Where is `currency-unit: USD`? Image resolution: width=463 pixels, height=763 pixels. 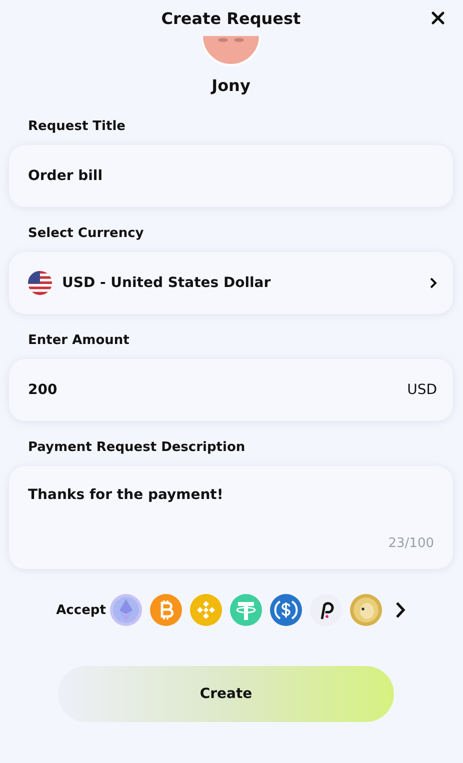 currency-unit: USD is located at coordinates (422, 390).